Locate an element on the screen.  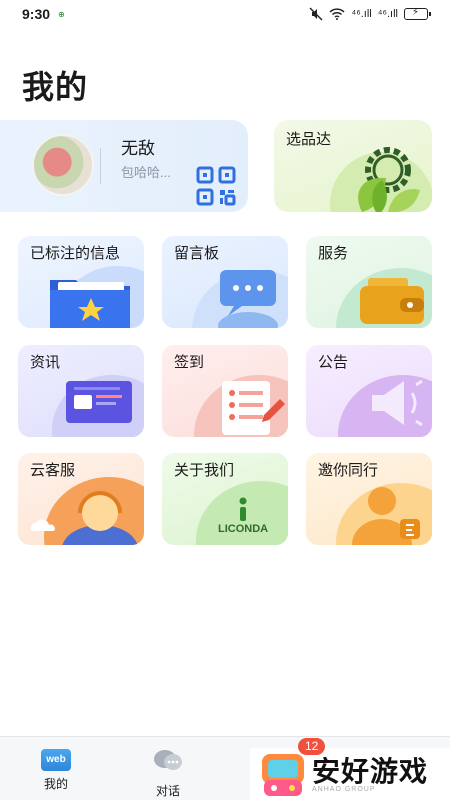
web-icon: web is located at coordinates (56, 760).